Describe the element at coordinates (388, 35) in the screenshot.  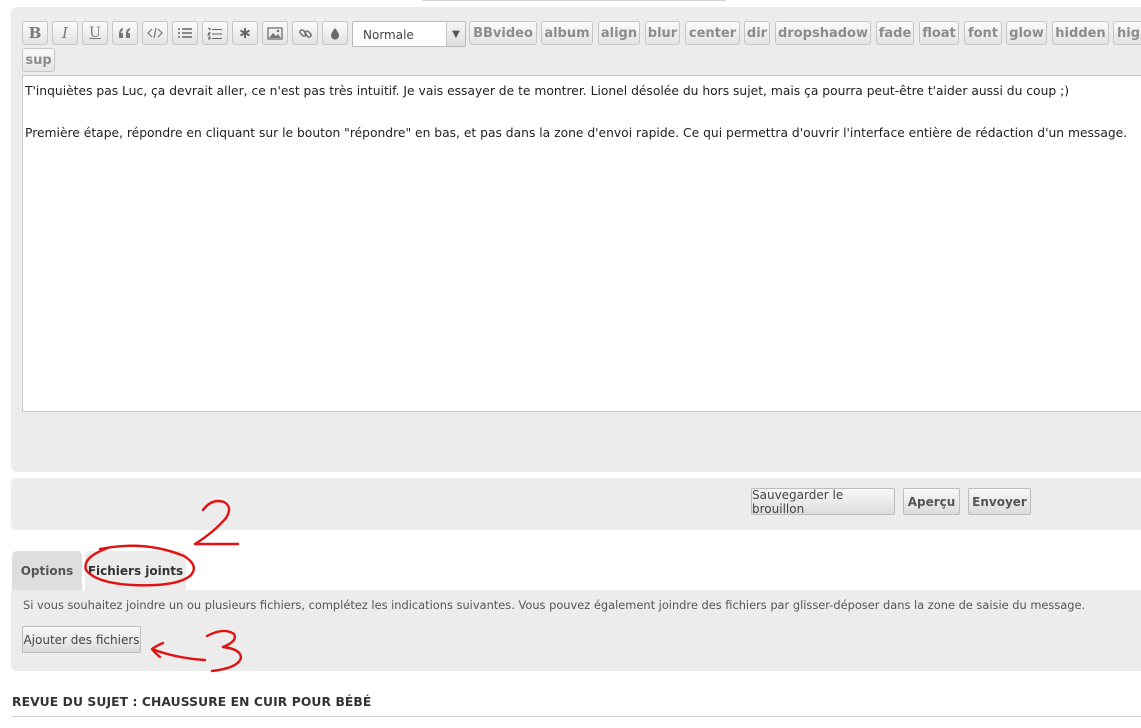
I see `font-size-value: Normale` at that location.